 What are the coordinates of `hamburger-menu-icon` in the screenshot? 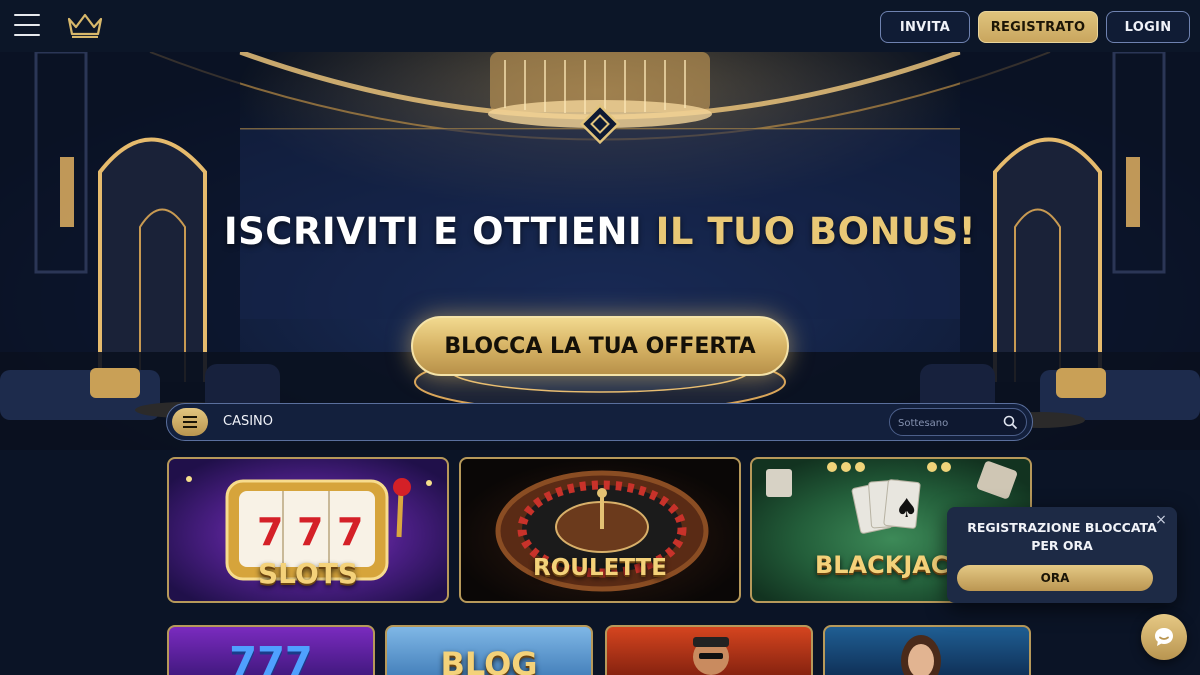 It's located at (27, 25).